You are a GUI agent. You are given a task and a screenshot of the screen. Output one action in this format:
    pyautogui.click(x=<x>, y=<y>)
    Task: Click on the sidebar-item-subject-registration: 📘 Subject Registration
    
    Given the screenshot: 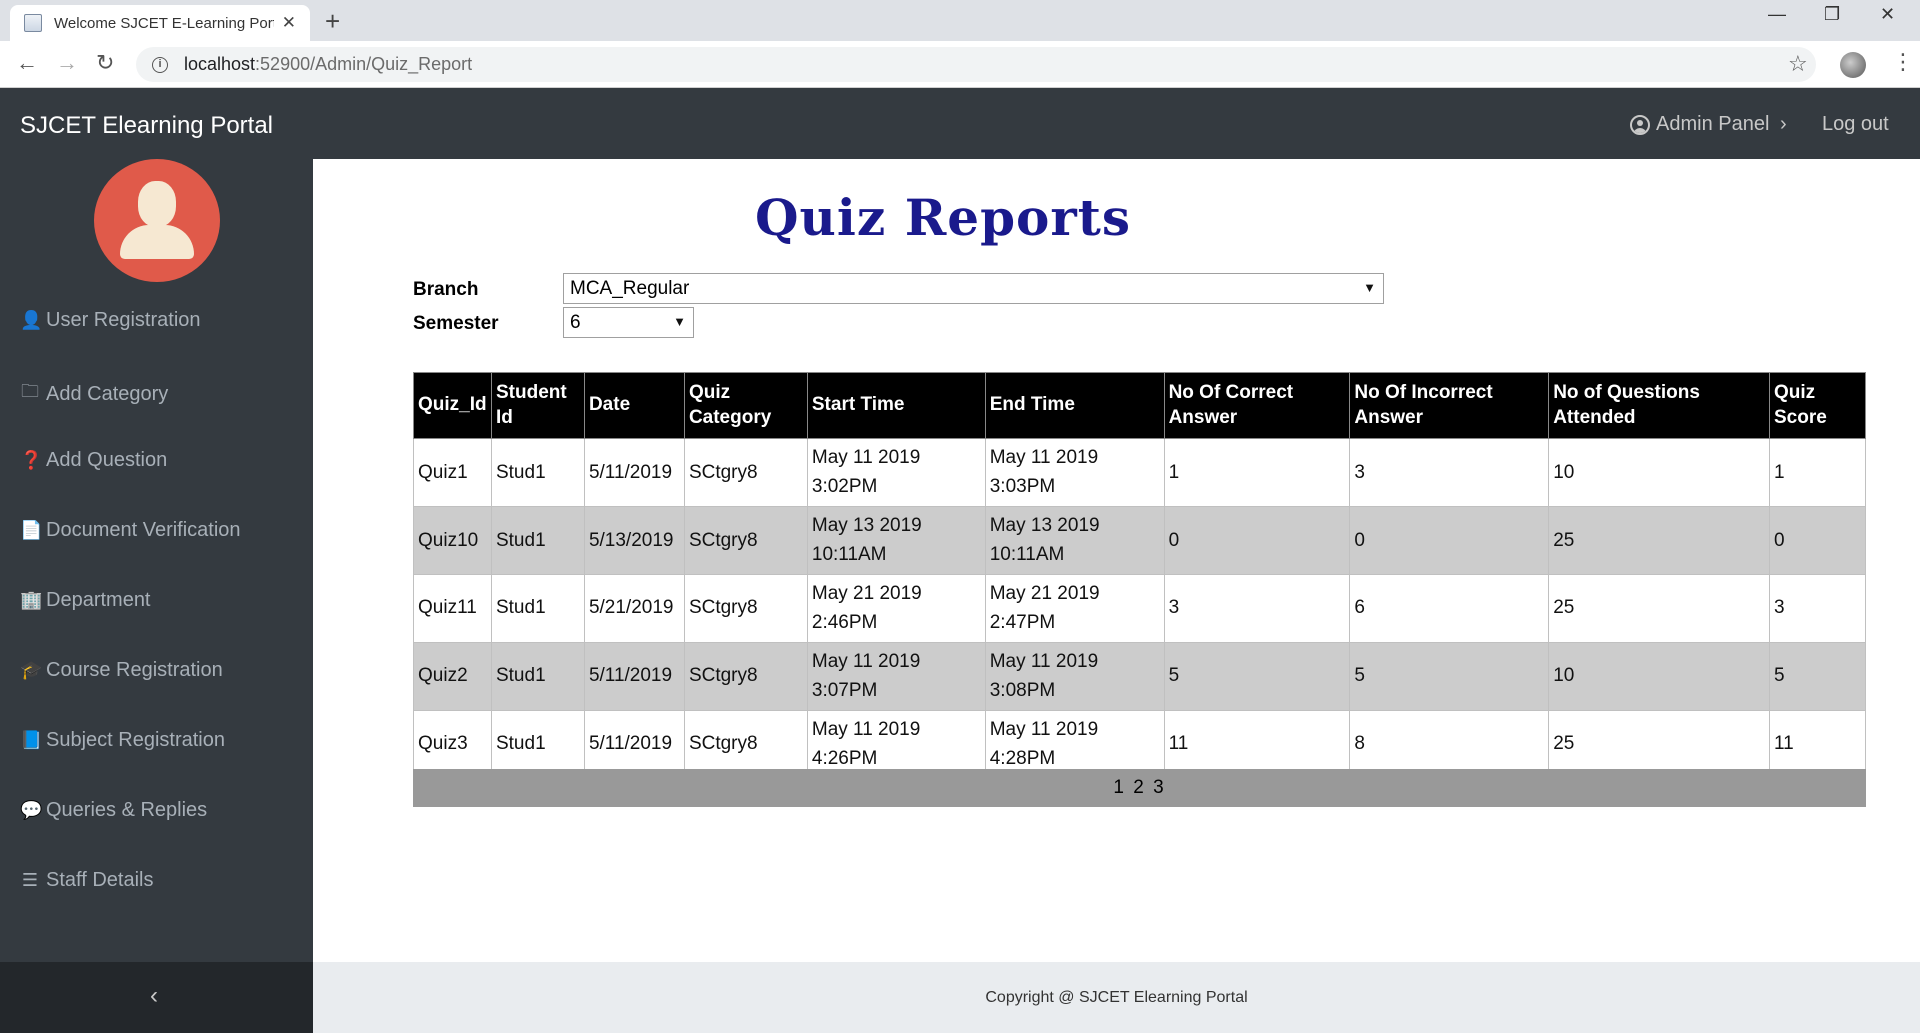 What is the action you would take?
    pyautogui.click(x=122, y=740)
    